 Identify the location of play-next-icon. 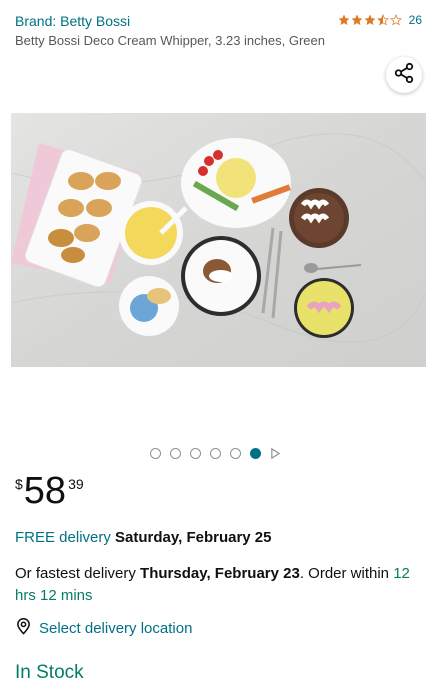
(275, 453).